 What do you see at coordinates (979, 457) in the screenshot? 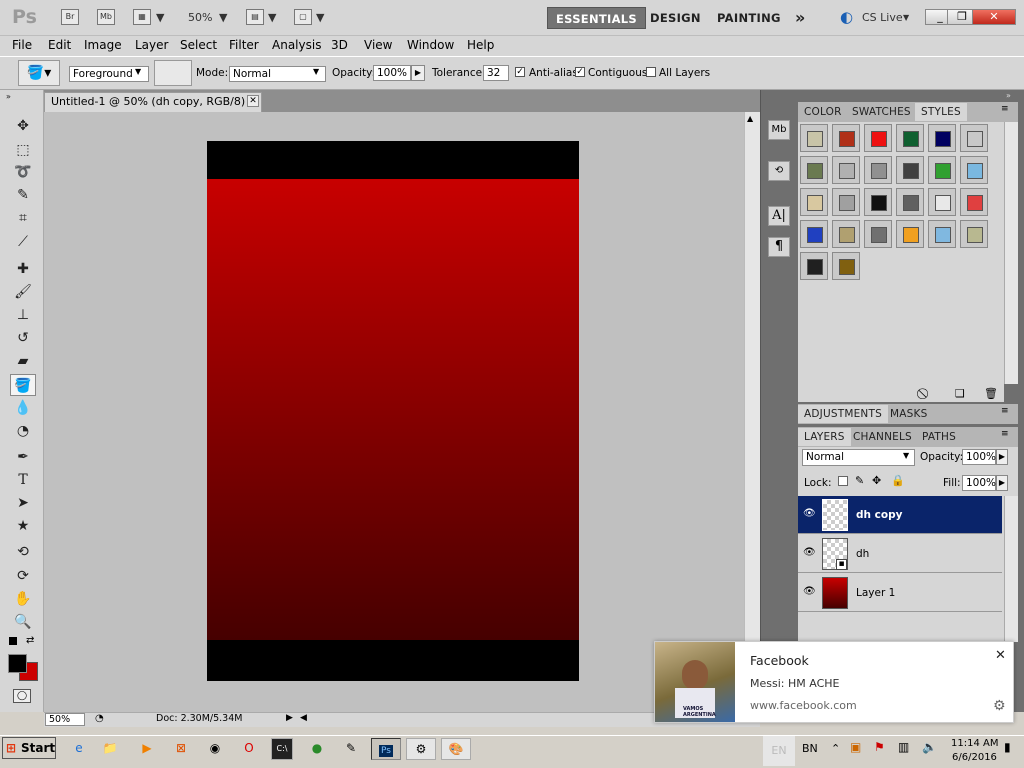
I see `layer-opacity-input: 100%` at bounding box center [979, 457].